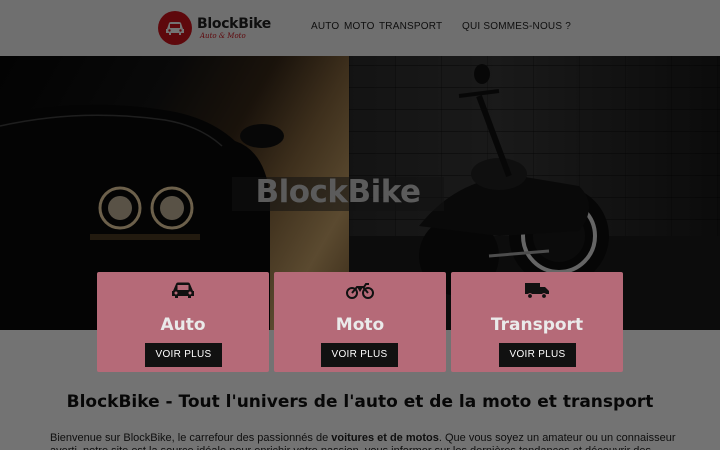  Describe the element at coordinates (183, 325) in the screenshot. I see `card-title-auto: Auto` at that location.